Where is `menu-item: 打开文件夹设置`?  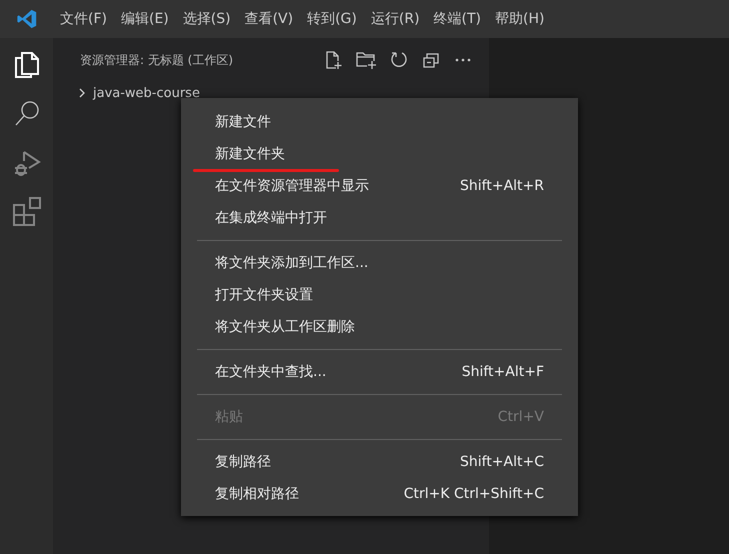 menu-item: 打开文件夹设置 is located at coordinates (379, 295).